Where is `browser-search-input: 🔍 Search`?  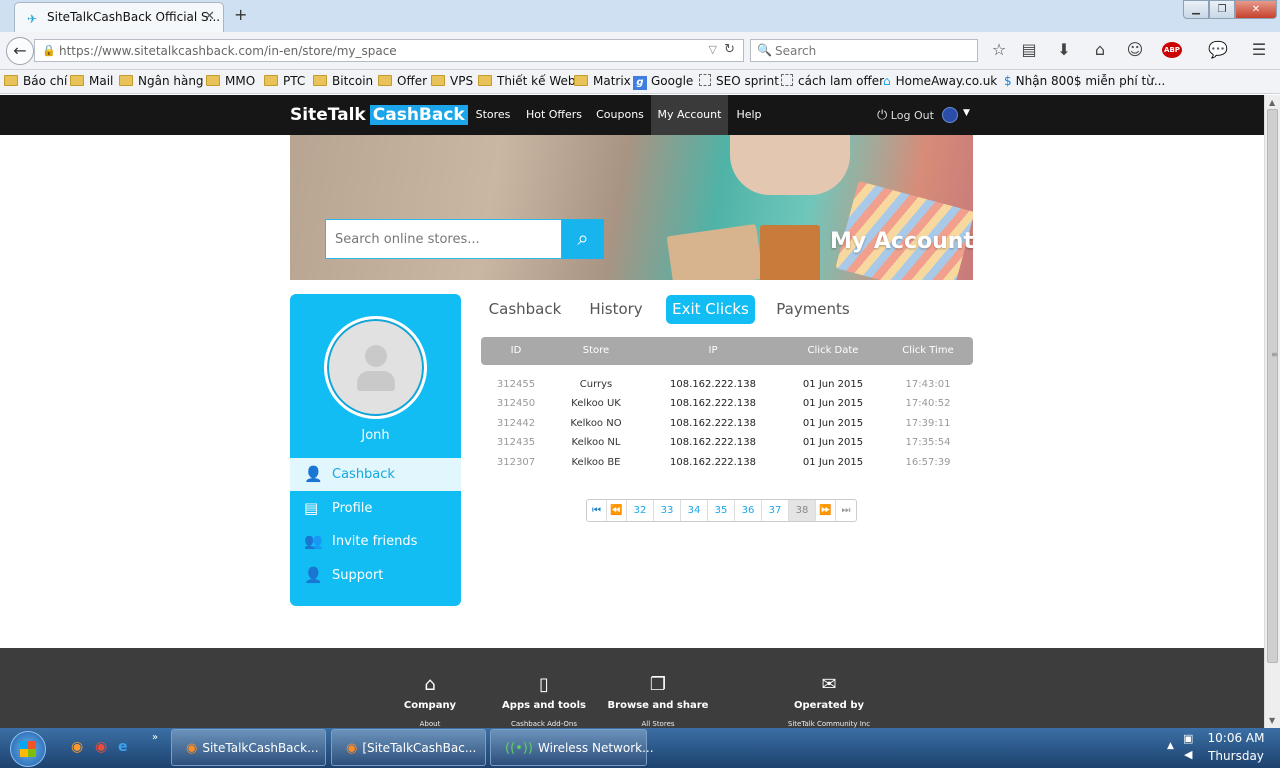 browser-search-input: 🔍 Search is located at coordinates (864, 50).